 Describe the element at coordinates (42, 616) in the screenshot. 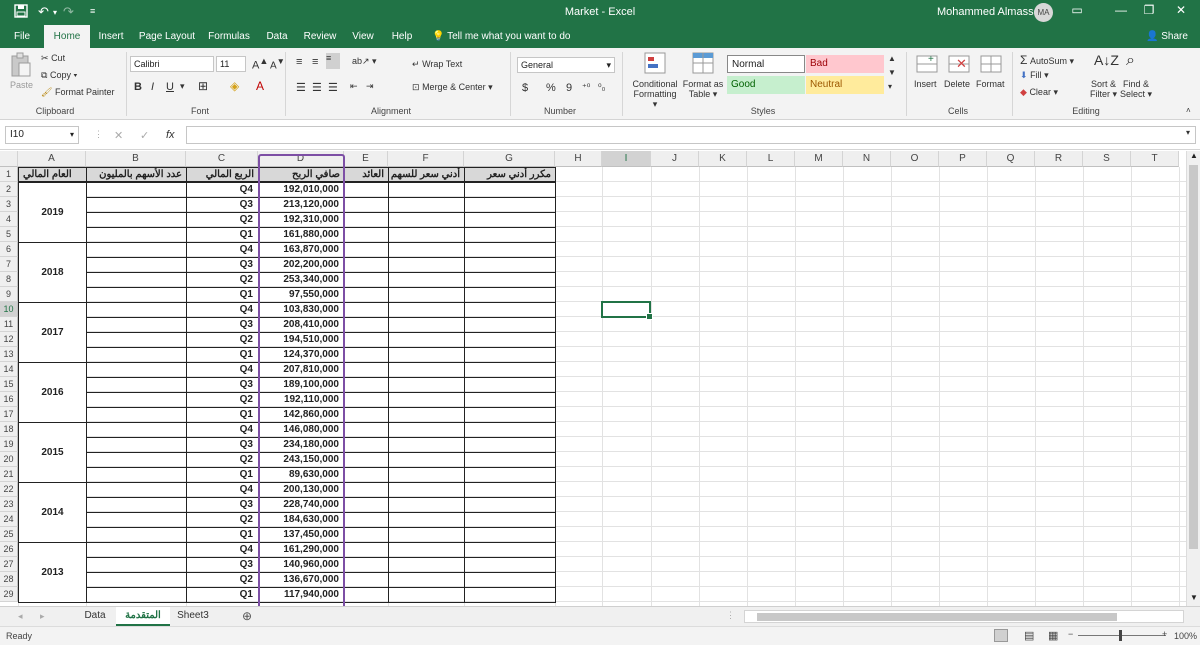

I see `next-sheet-icon: ▸` at that location.